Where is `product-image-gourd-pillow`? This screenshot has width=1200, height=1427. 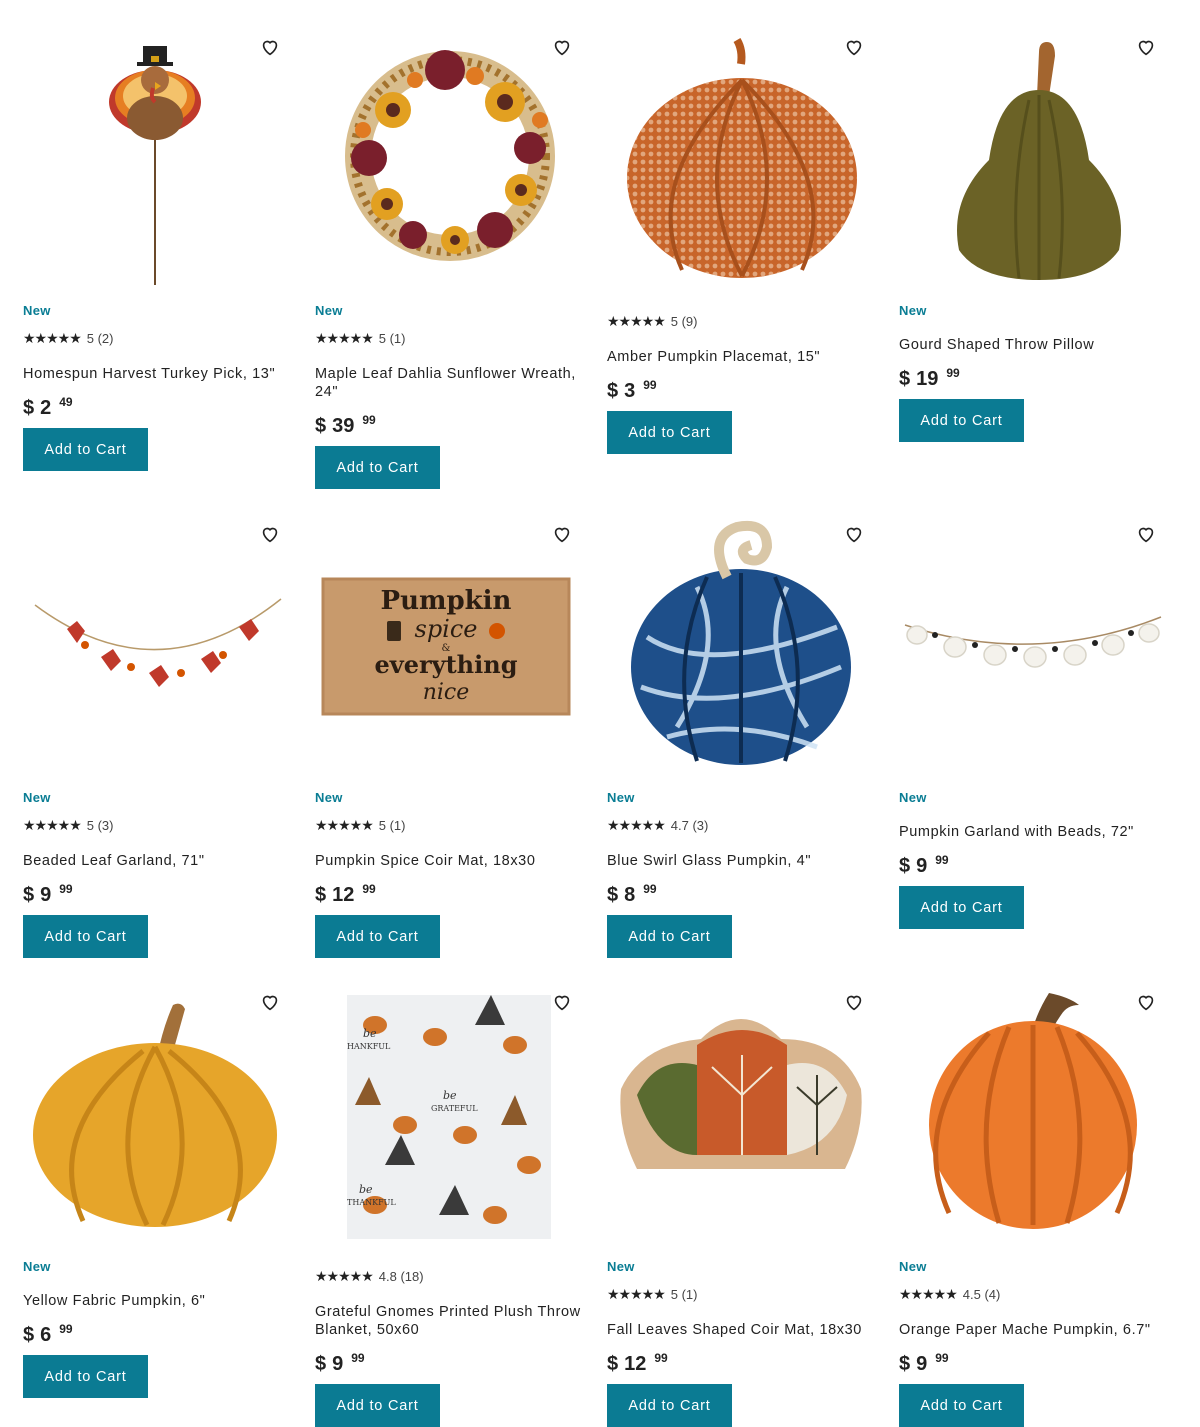 product-image-gourd-pillow is located at coordinates (1034, 165).